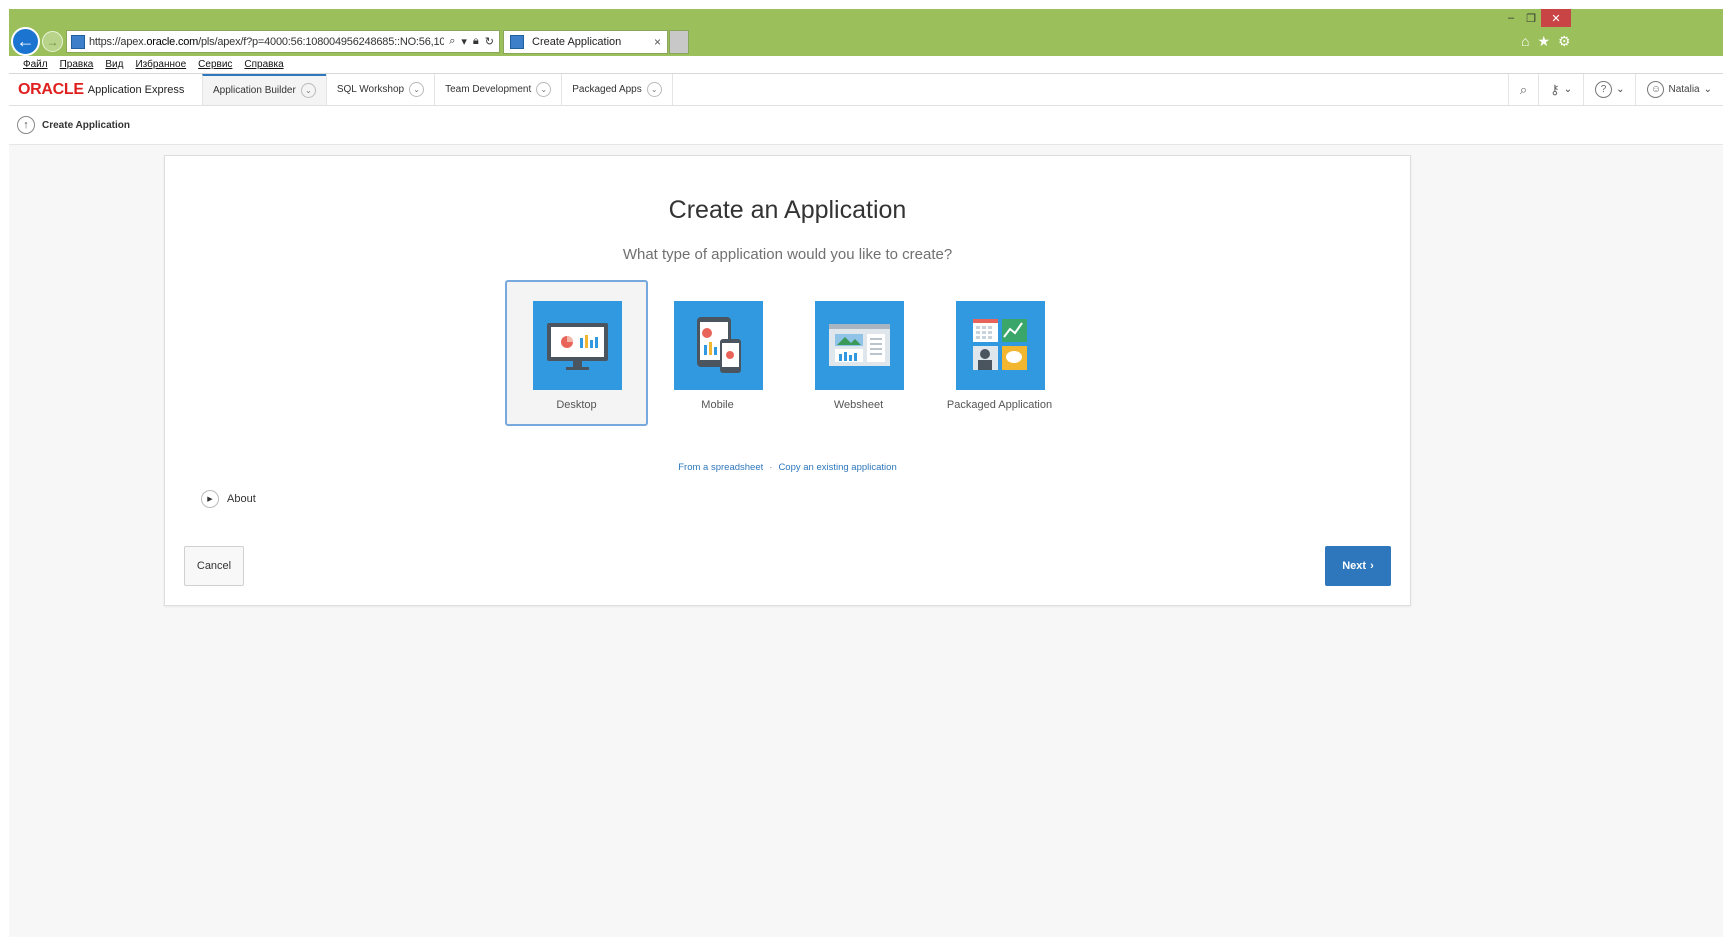  Describe the element at coordinates (1555, 89) in the screenshot. I see `user-key-icon: ⚷` at that location.